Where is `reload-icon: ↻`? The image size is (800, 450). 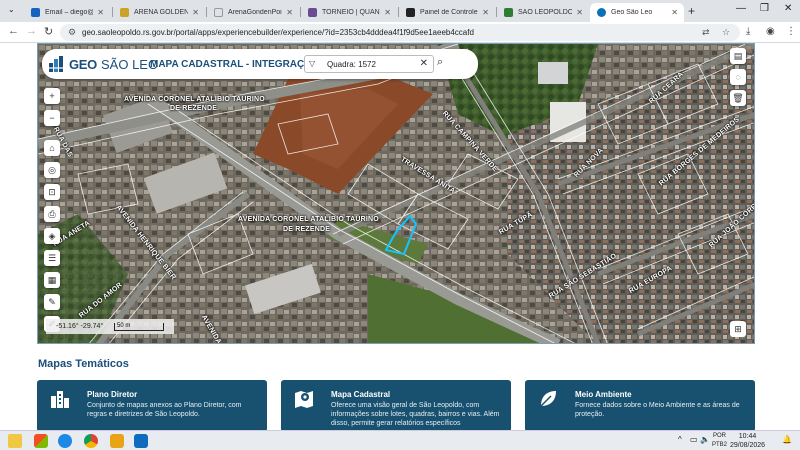
reload-icon: ↻ is located at coordinates (48, 31).